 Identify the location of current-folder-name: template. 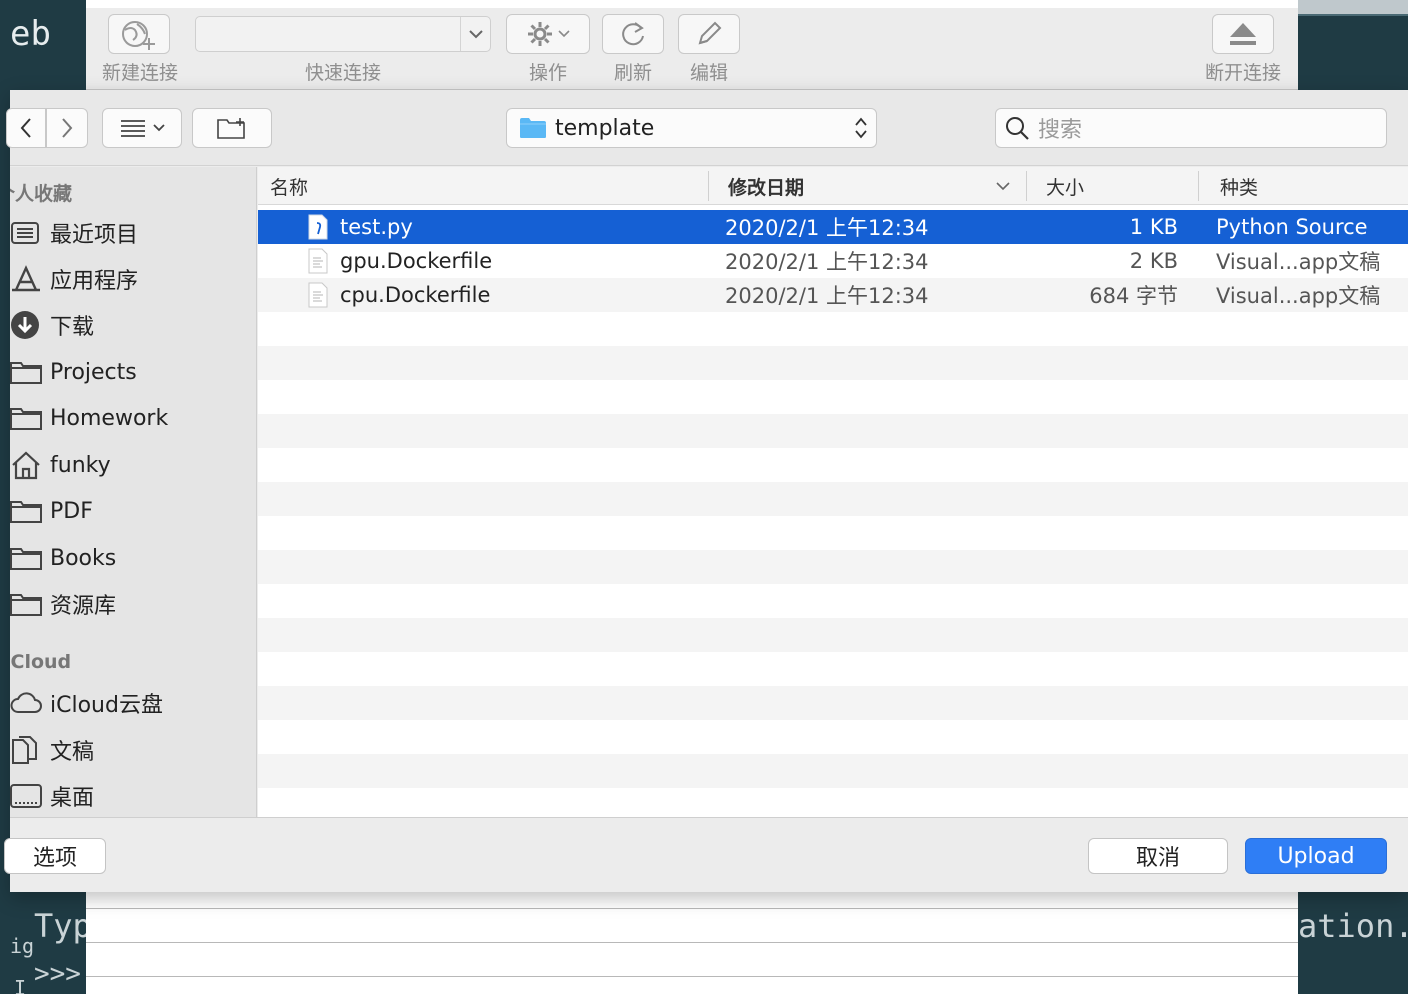
(605, 128).